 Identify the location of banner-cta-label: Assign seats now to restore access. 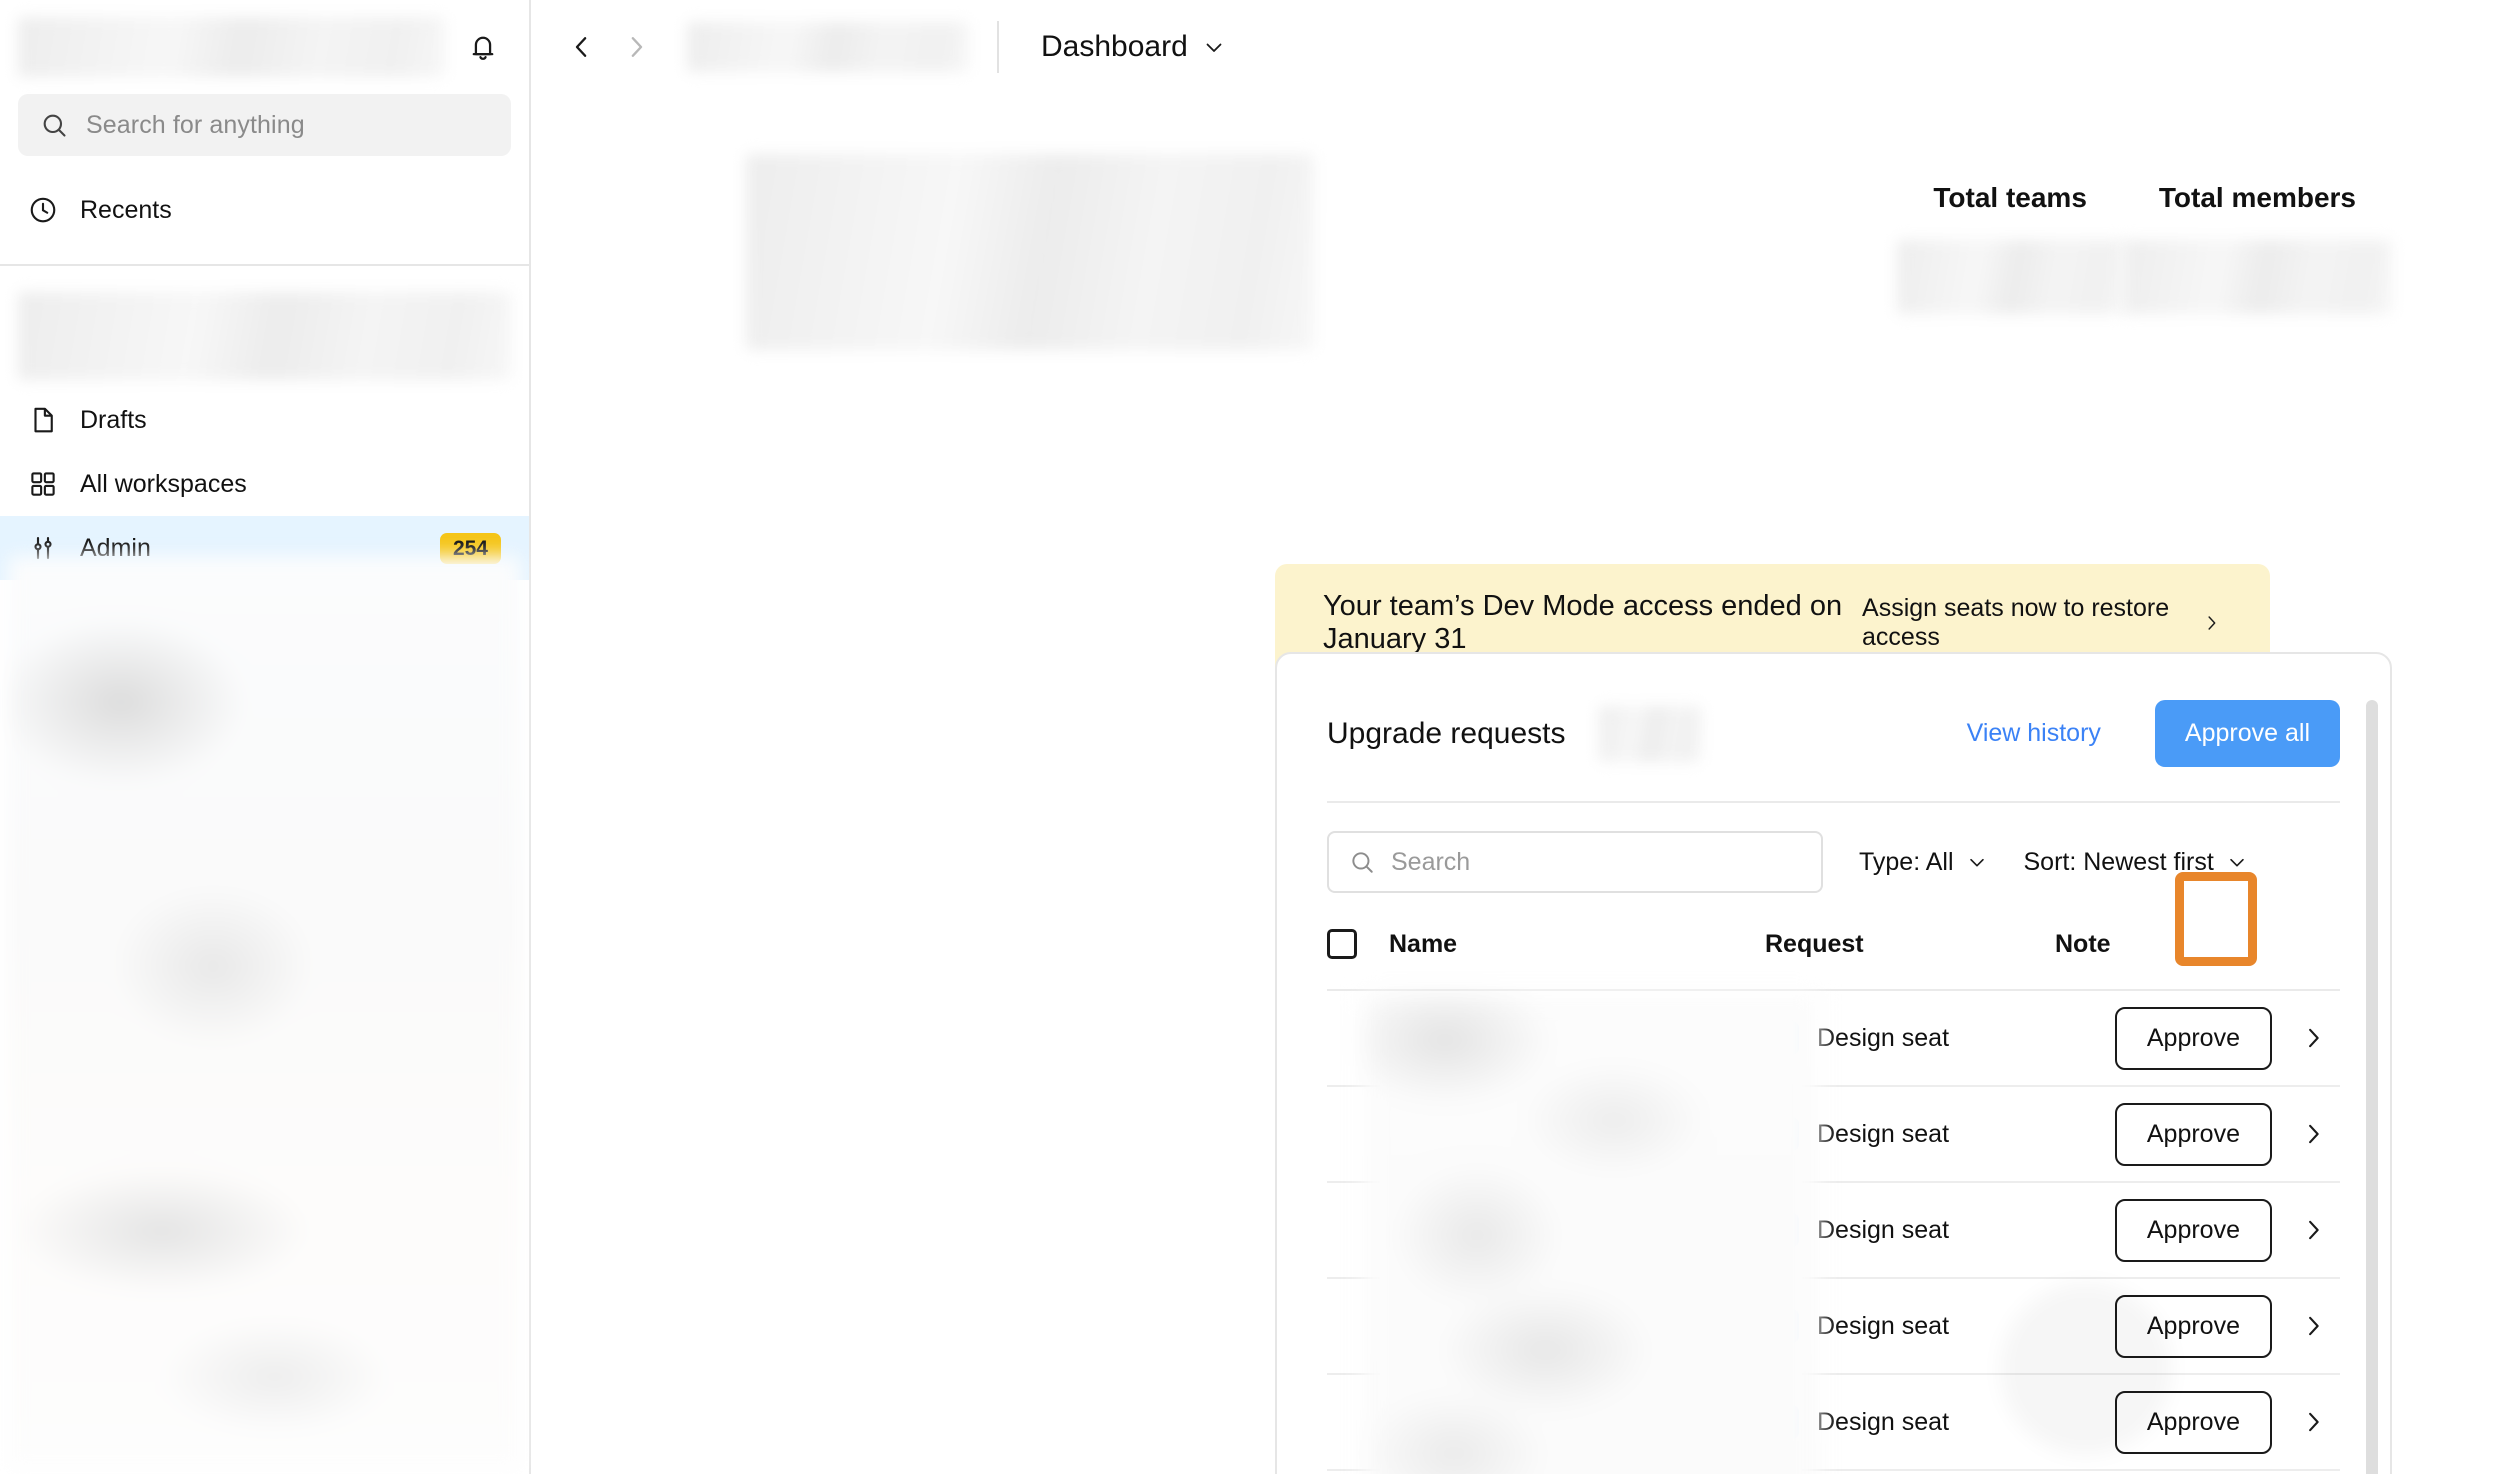
(2016, 622).